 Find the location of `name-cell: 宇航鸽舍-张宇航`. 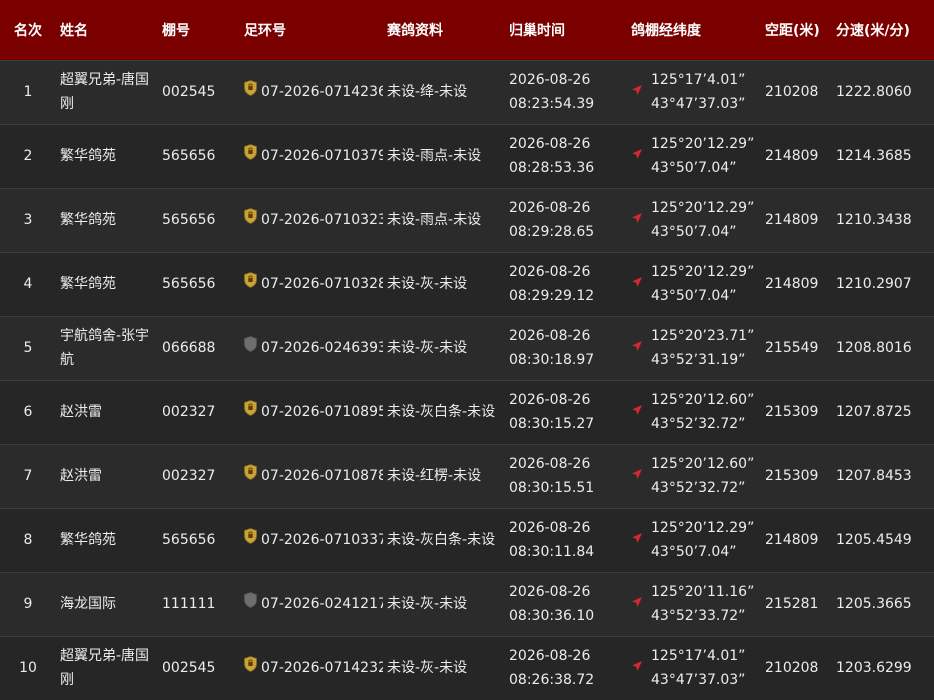

name-cell: 宇航鸽舍-张宇航 is located at coordinates (107, 347).